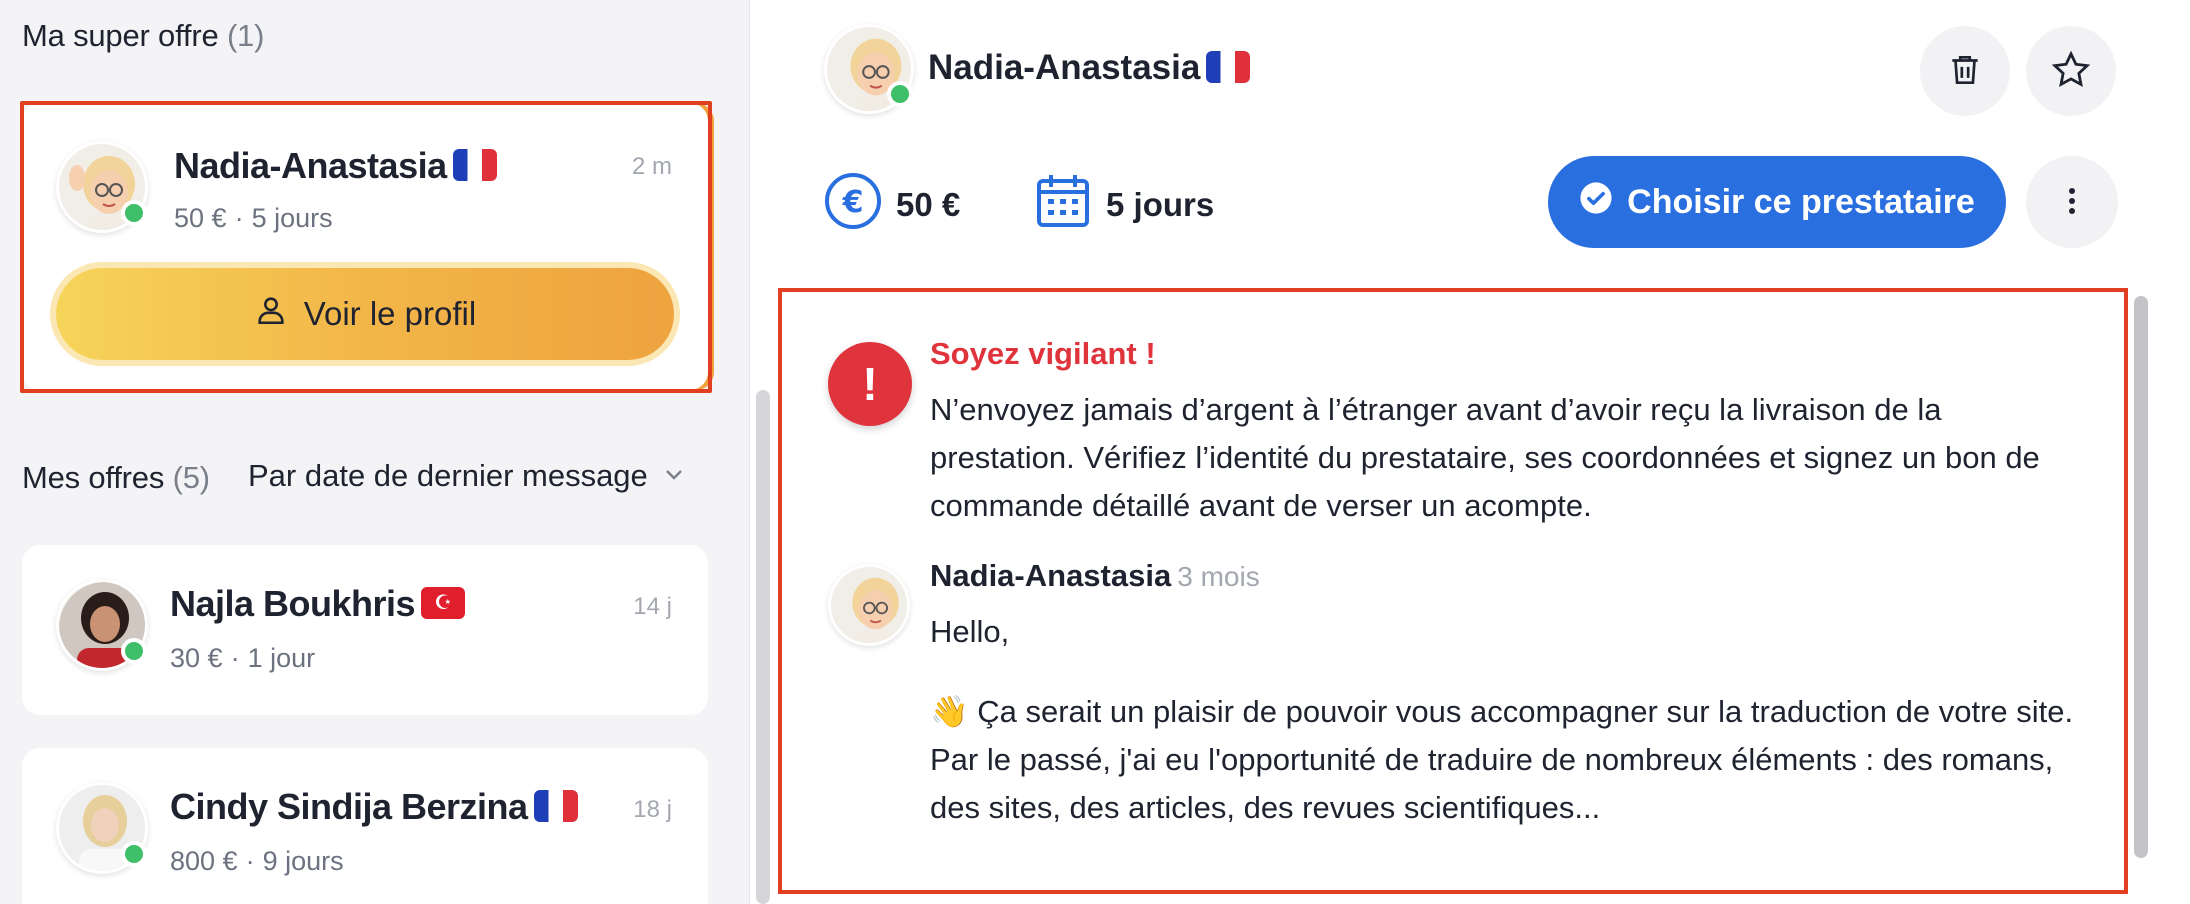  What do you see at coordinates (892, 205) in the screenshot?
I see `price-stat: € 50 €` at bounding box center [892, 205].